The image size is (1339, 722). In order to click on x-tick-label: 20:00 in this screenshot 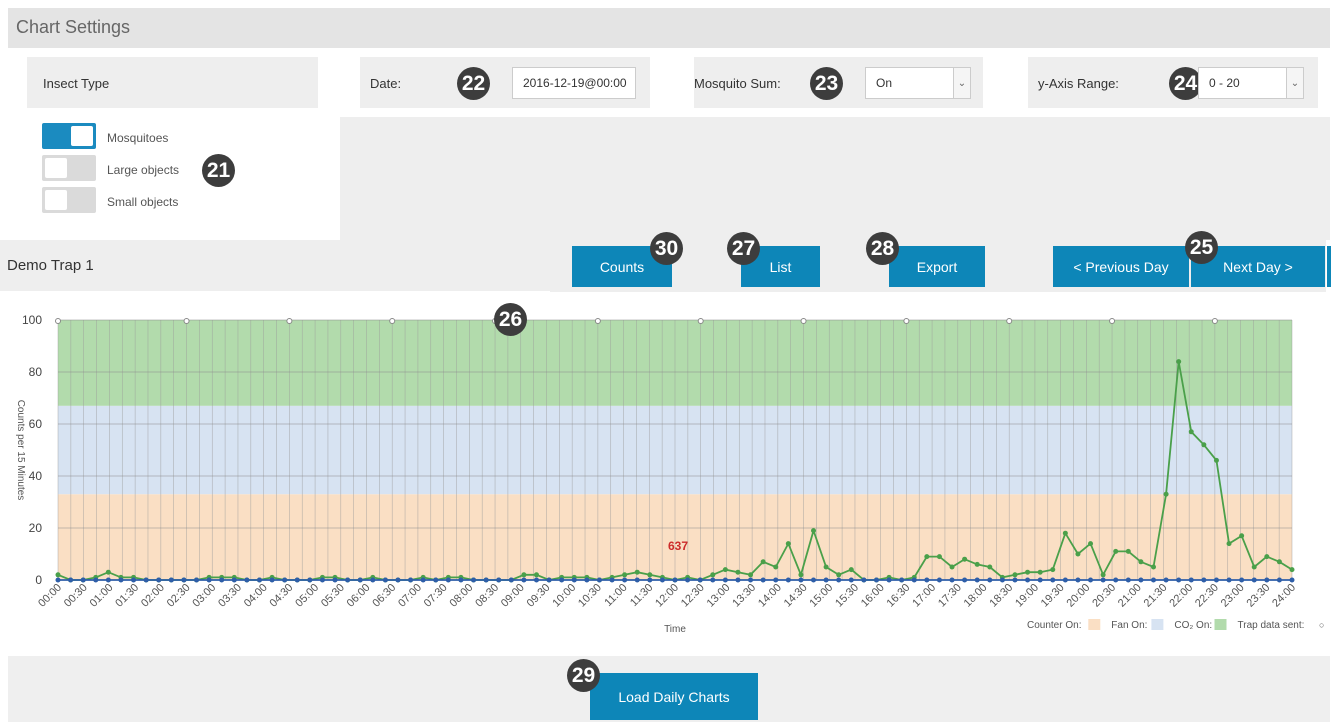, I will do `click(1079, 596)`.